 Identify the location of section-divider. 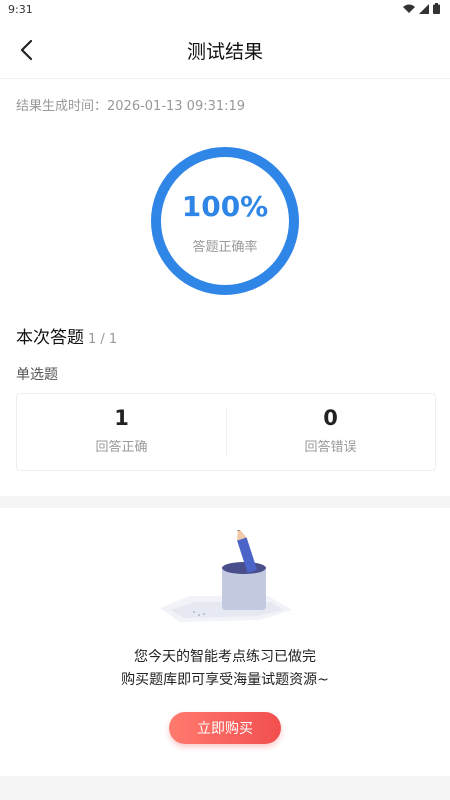
(225, 502).